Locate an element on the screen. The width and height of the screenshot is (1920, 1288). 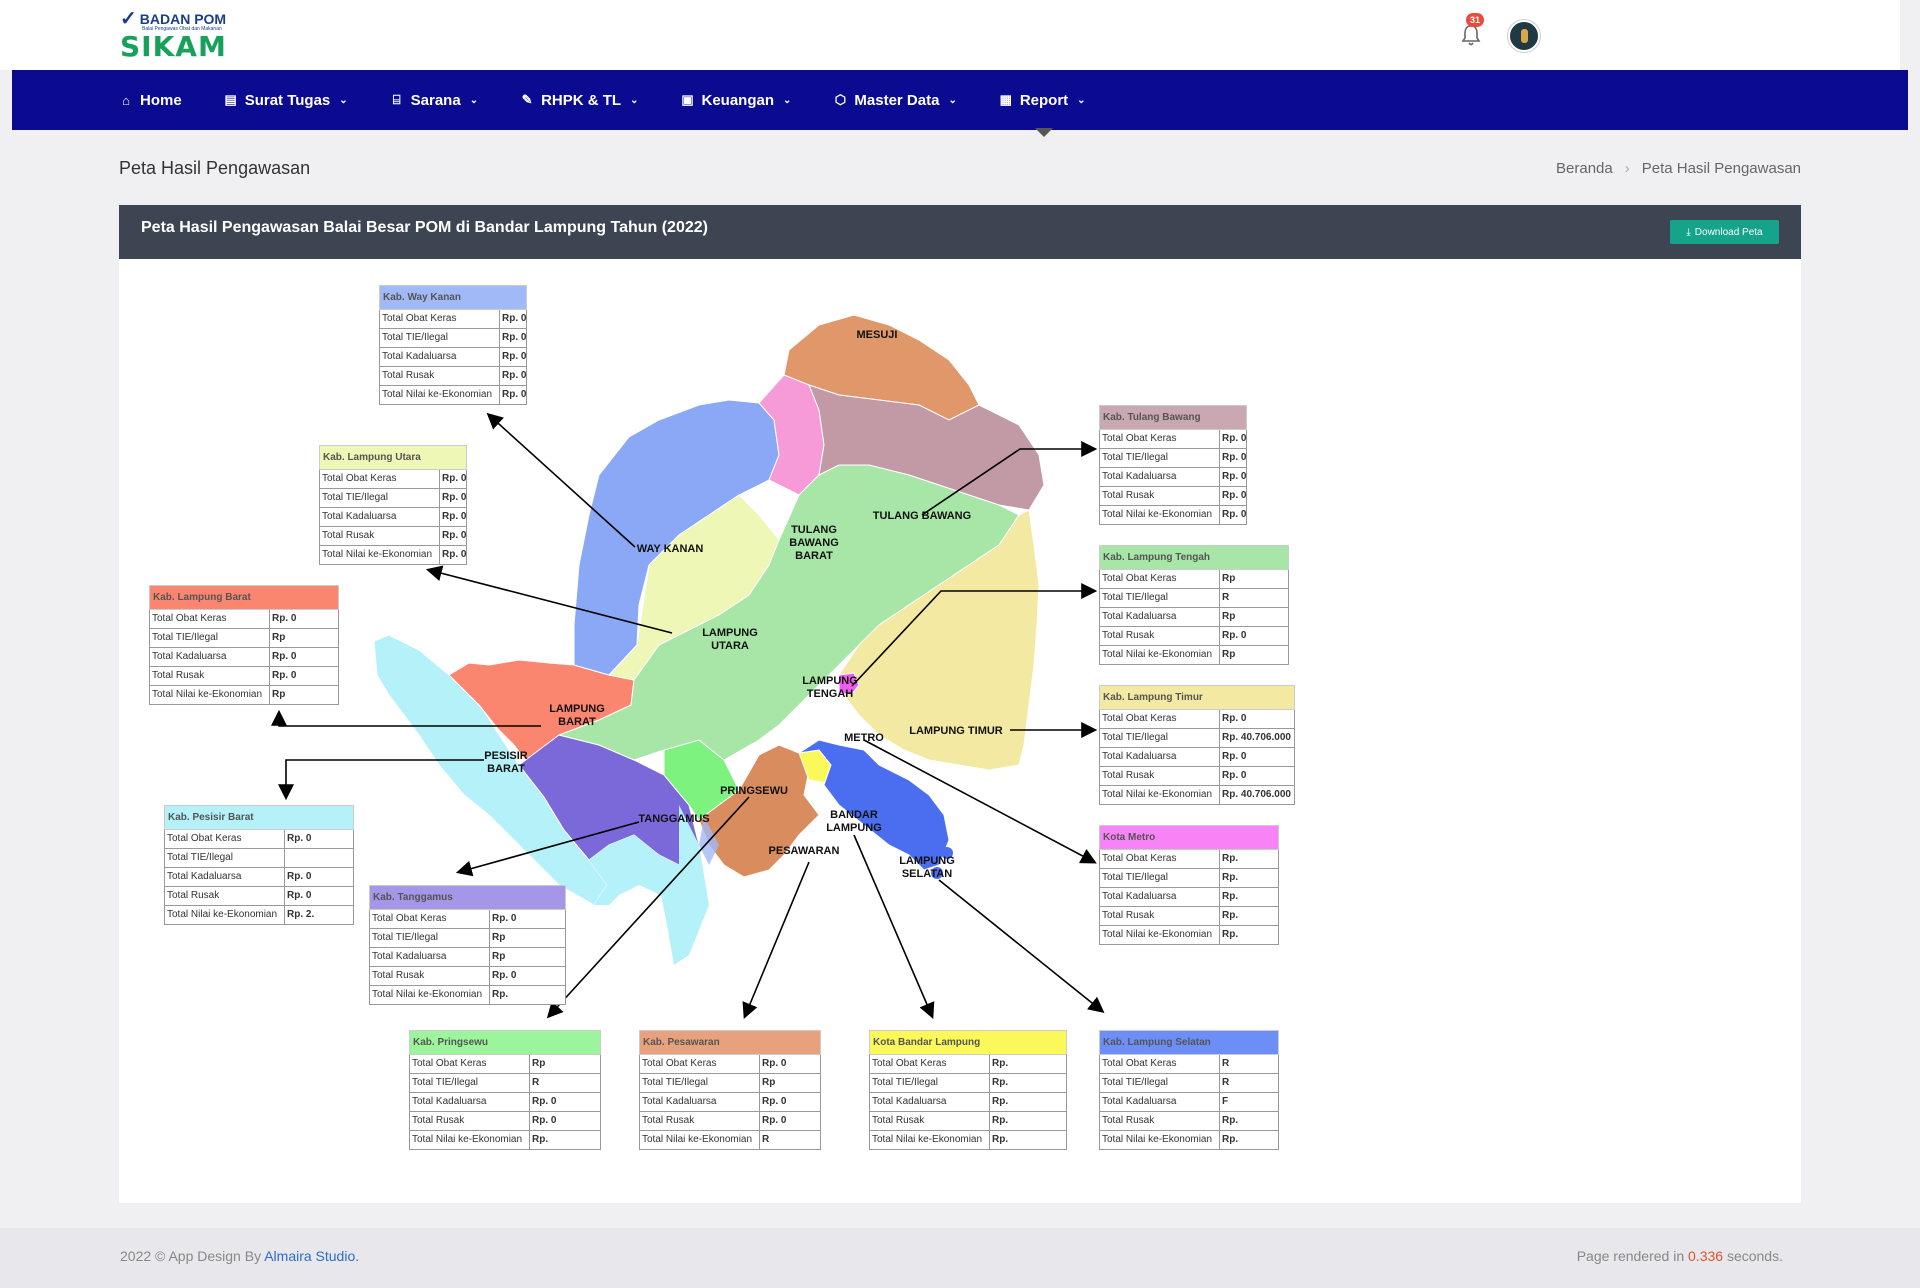
region-table-row: Total Rusak Rp. 0 is located at coordinates (505, 1121).